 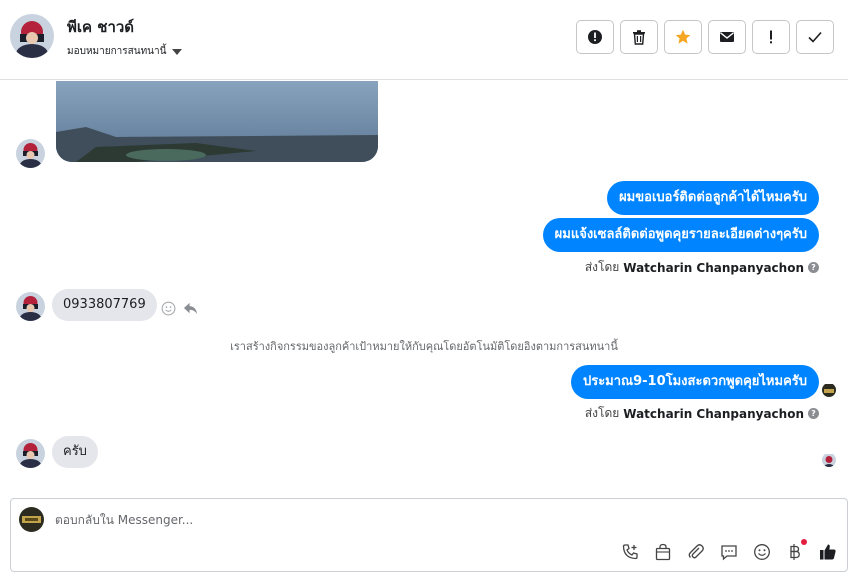 I want to click on contact-name: พีเค ชาวด์, so click(x=101, y=27).